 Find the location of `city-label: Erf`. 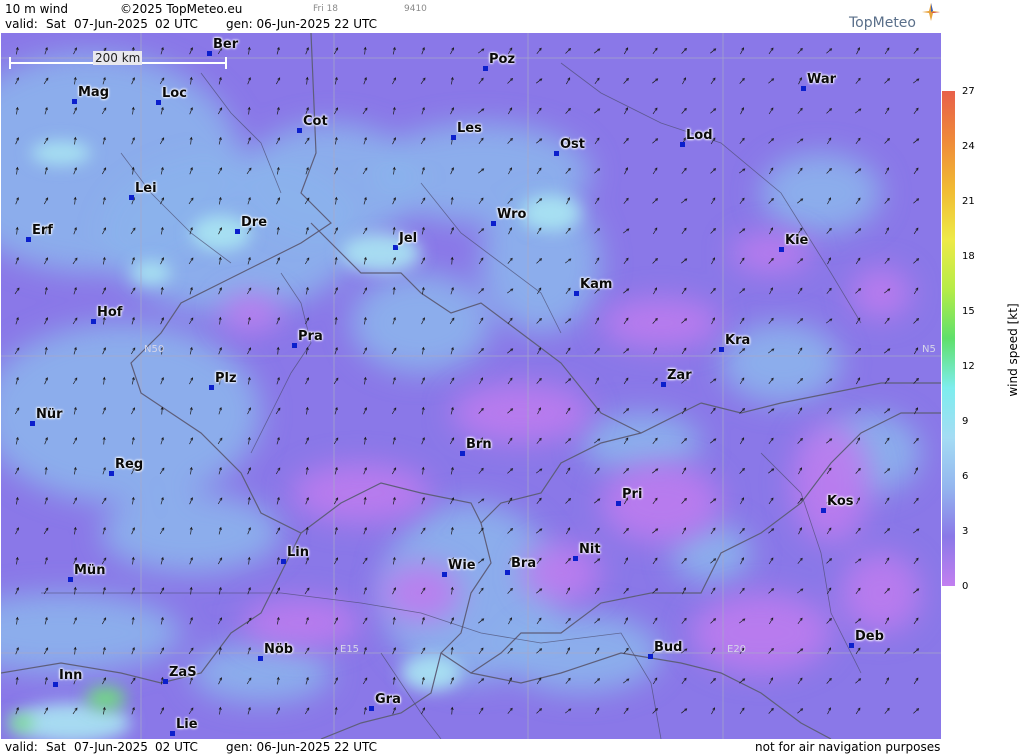

city-label: Erf is located at coordinates (42, 230).